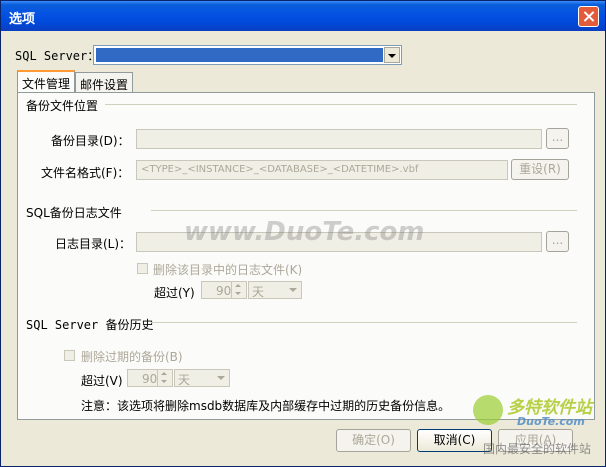  I want to click on history-heading: SQL Server 备份历史, so click(90, 325).